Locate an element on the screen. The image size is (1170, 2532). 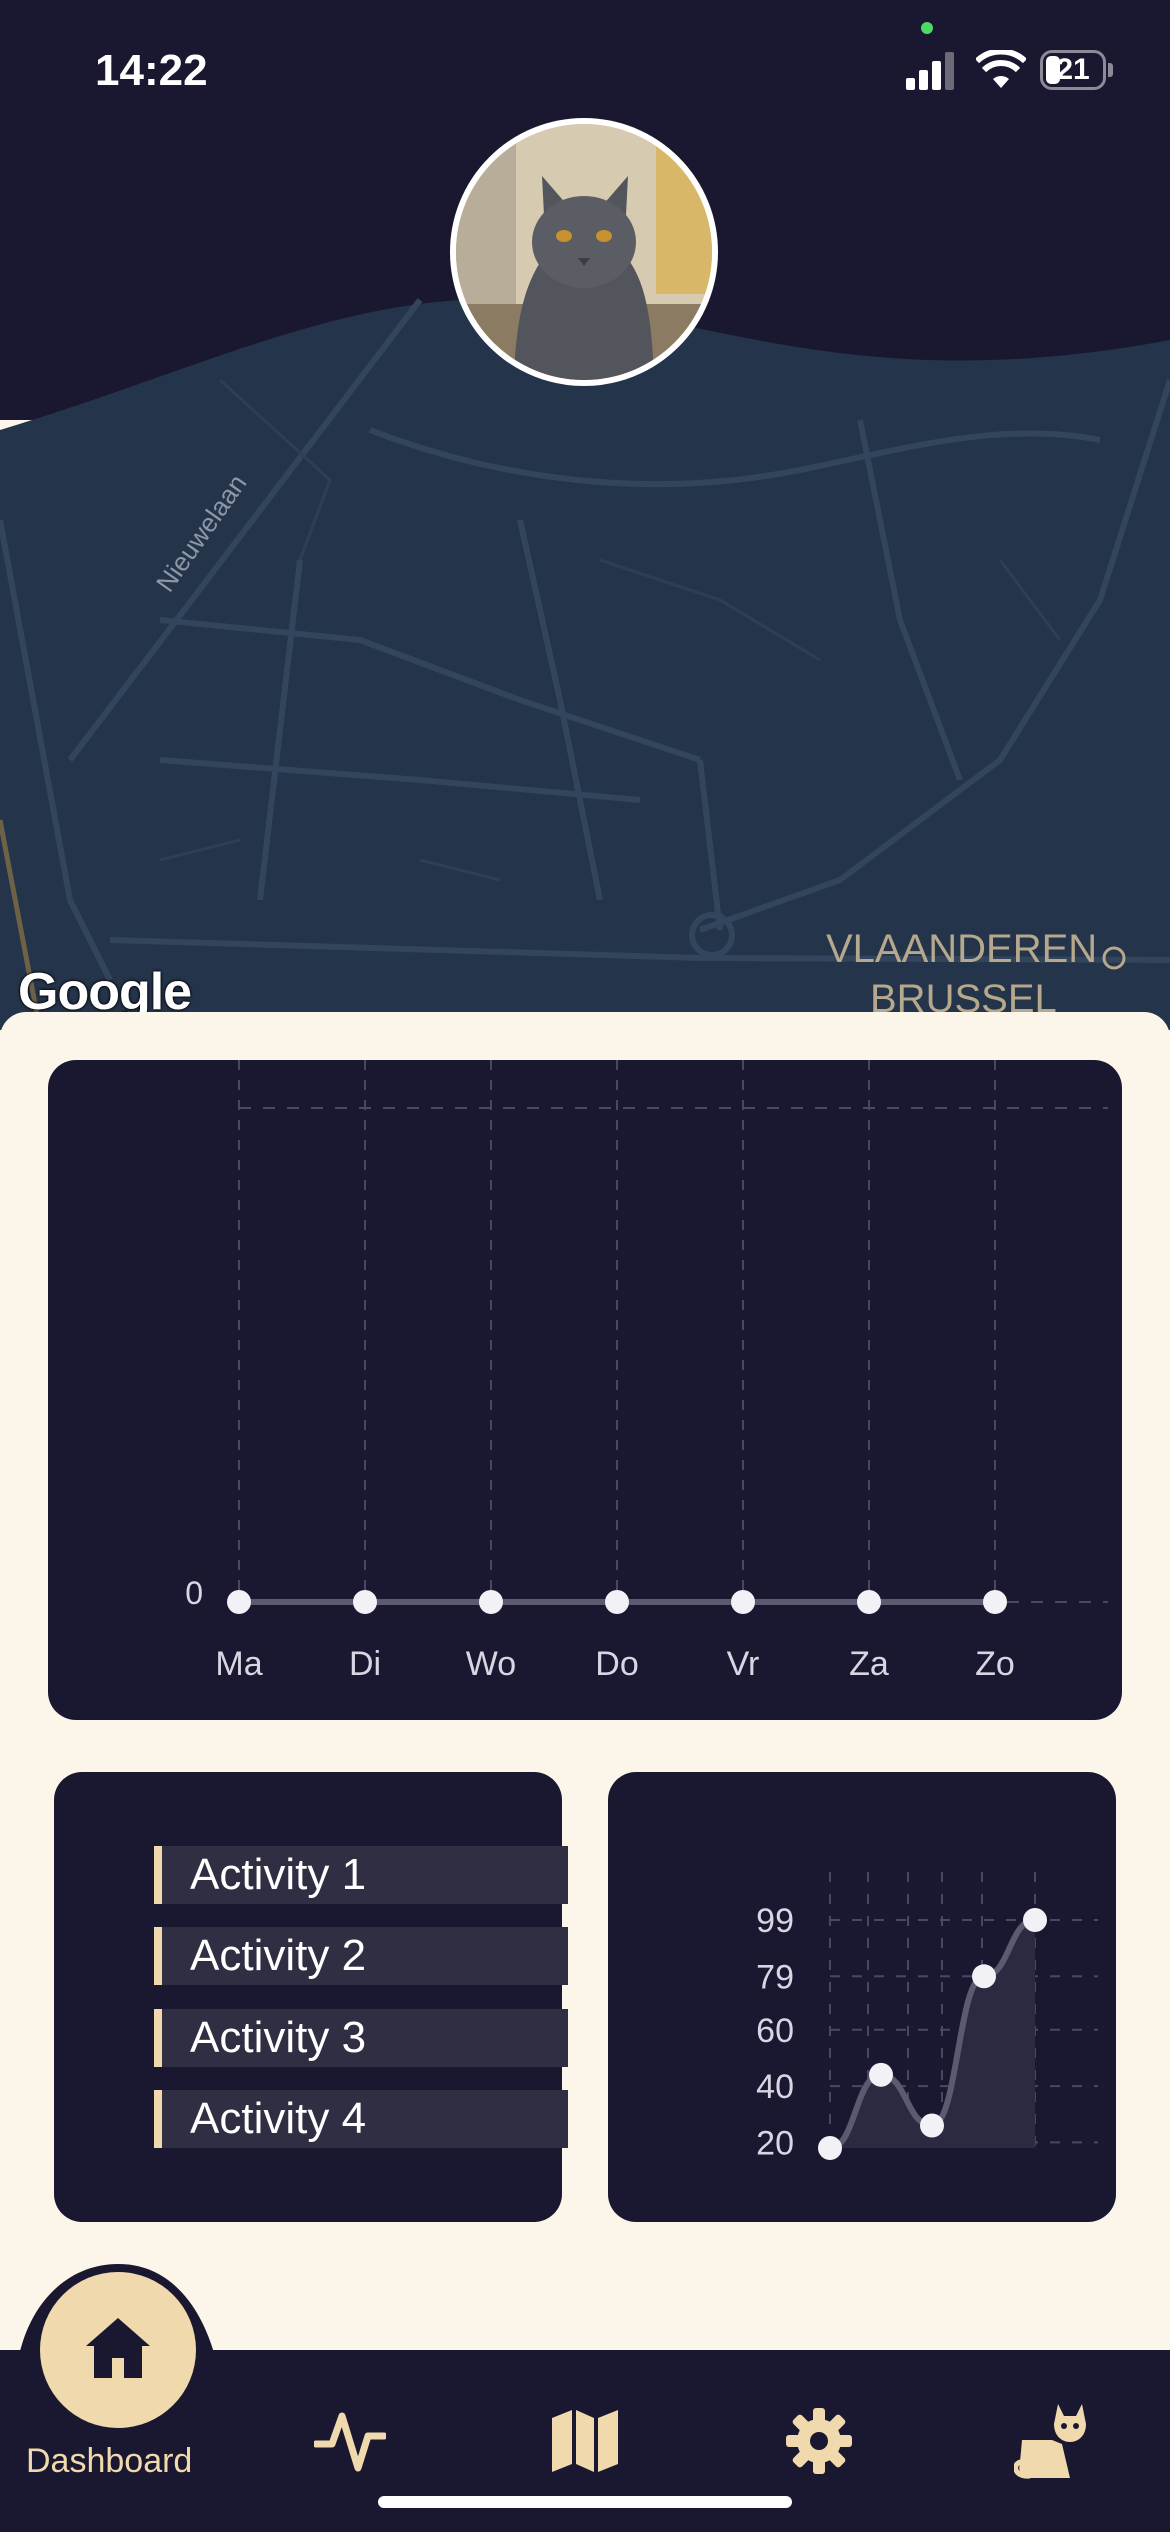
wifi-icon is located at coordinates (1001, 69).